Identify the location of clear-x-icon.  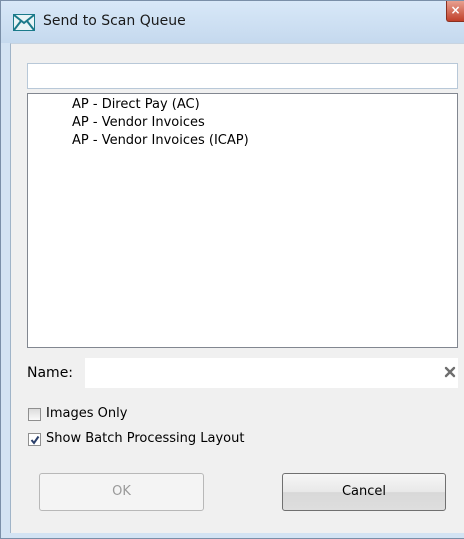
(450, 372).